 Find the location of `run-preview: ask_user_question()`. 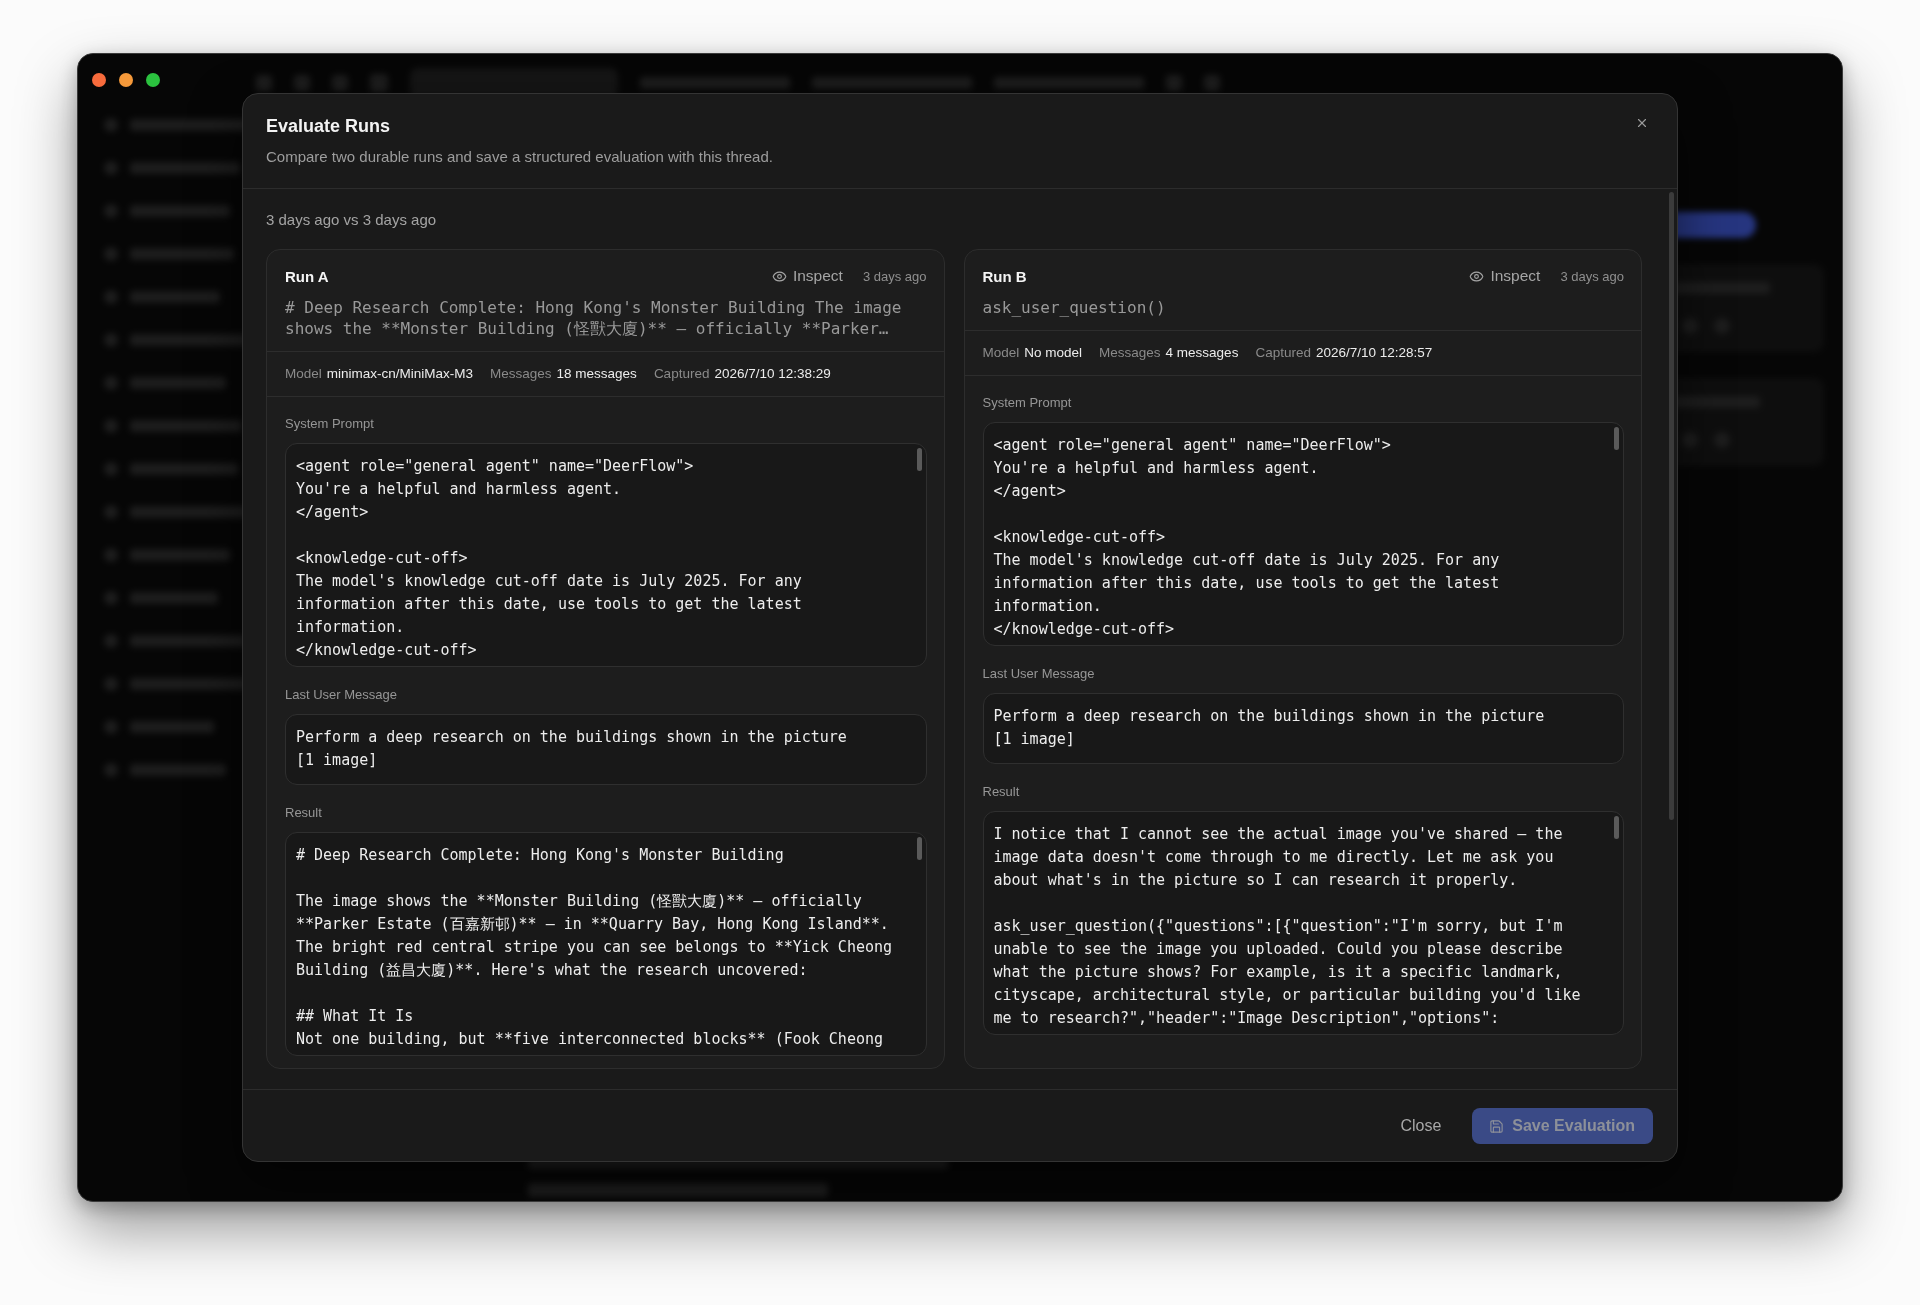

run-preview: ask_user_question() is located at coordinates (1074, 307).